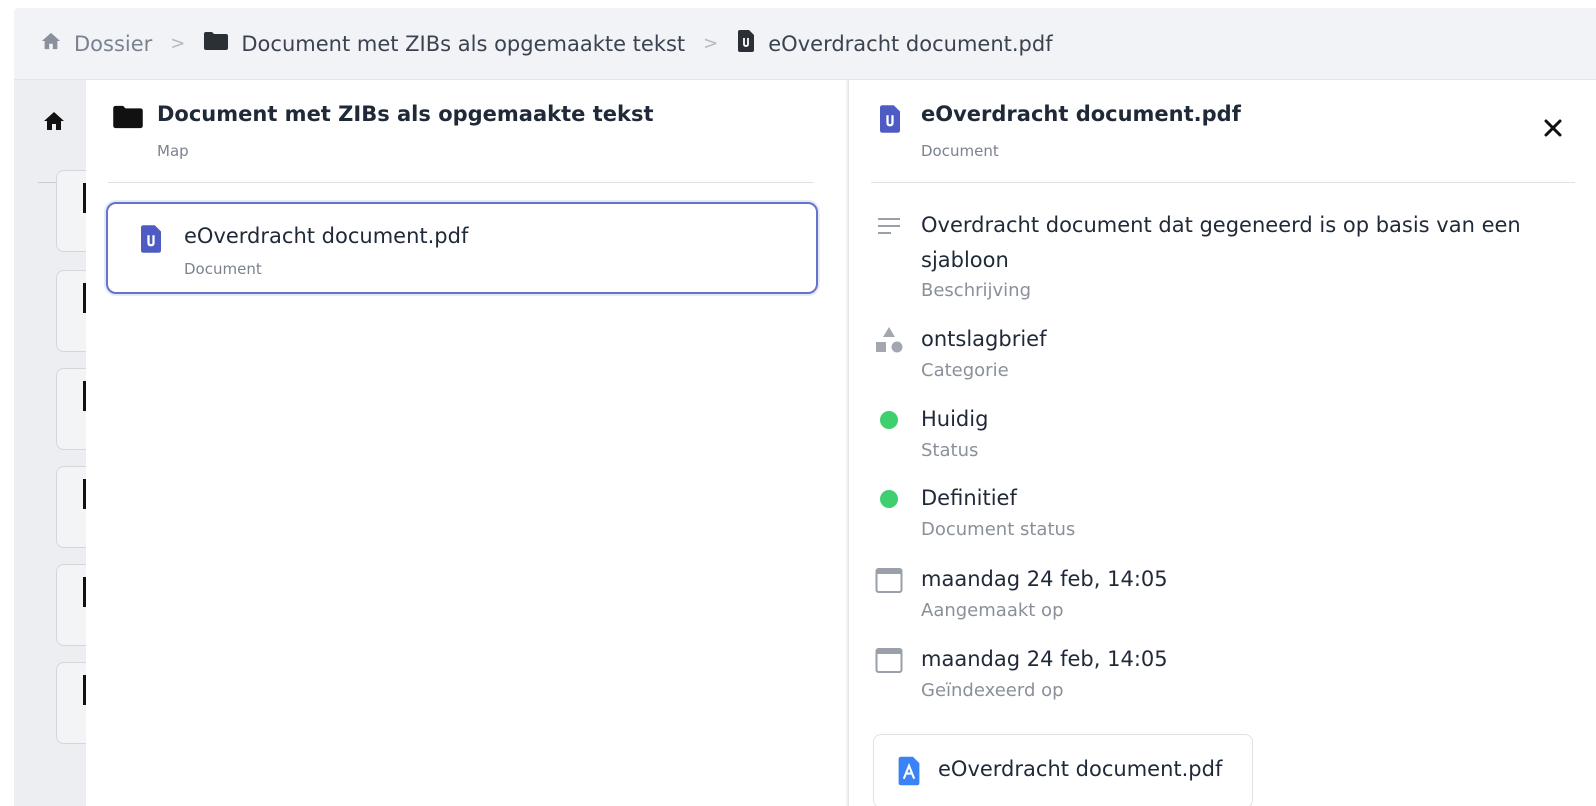  What do you see at coordinates (173, 151) in the screenshot?
I see `folder-subtitle: Map` at bounding box center [173, 151].